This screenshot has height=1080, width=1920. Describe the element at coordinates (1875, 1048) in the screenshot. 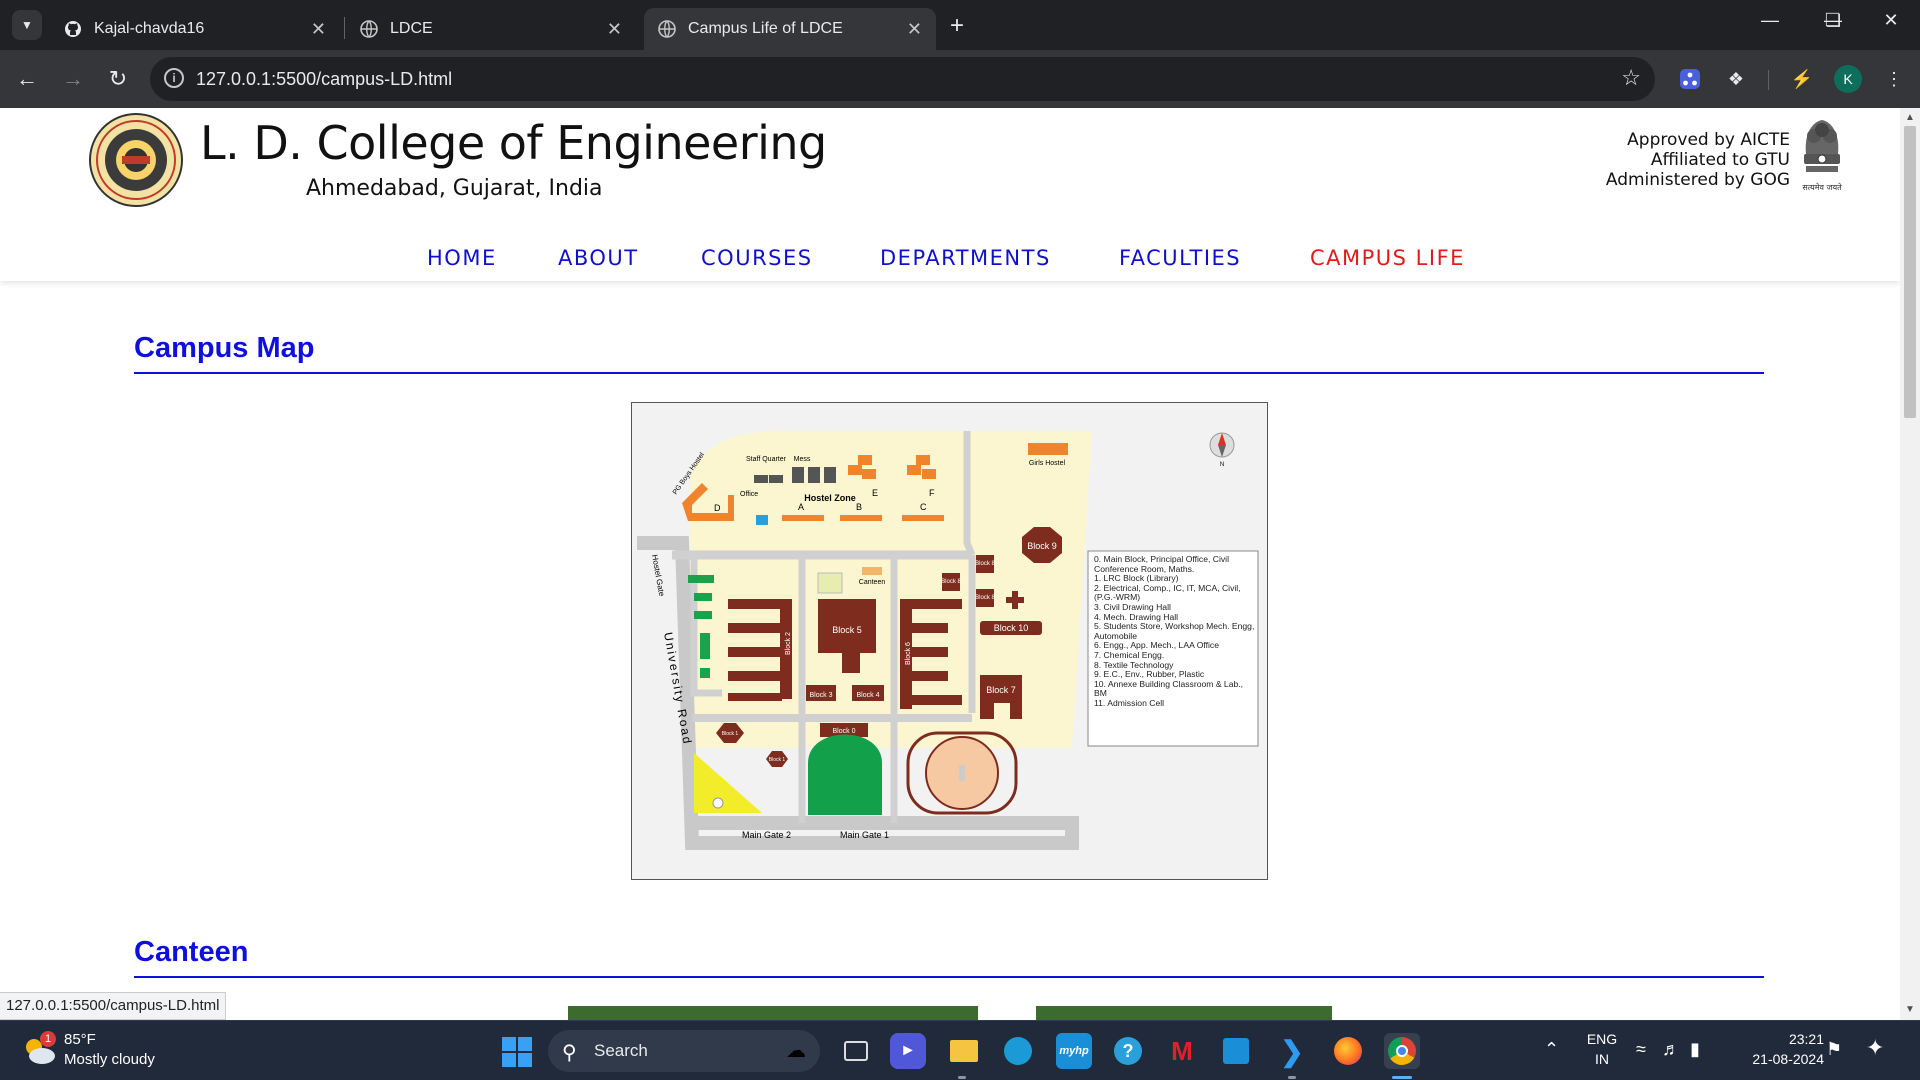

I see `copilot-icon: ✦` at that location.